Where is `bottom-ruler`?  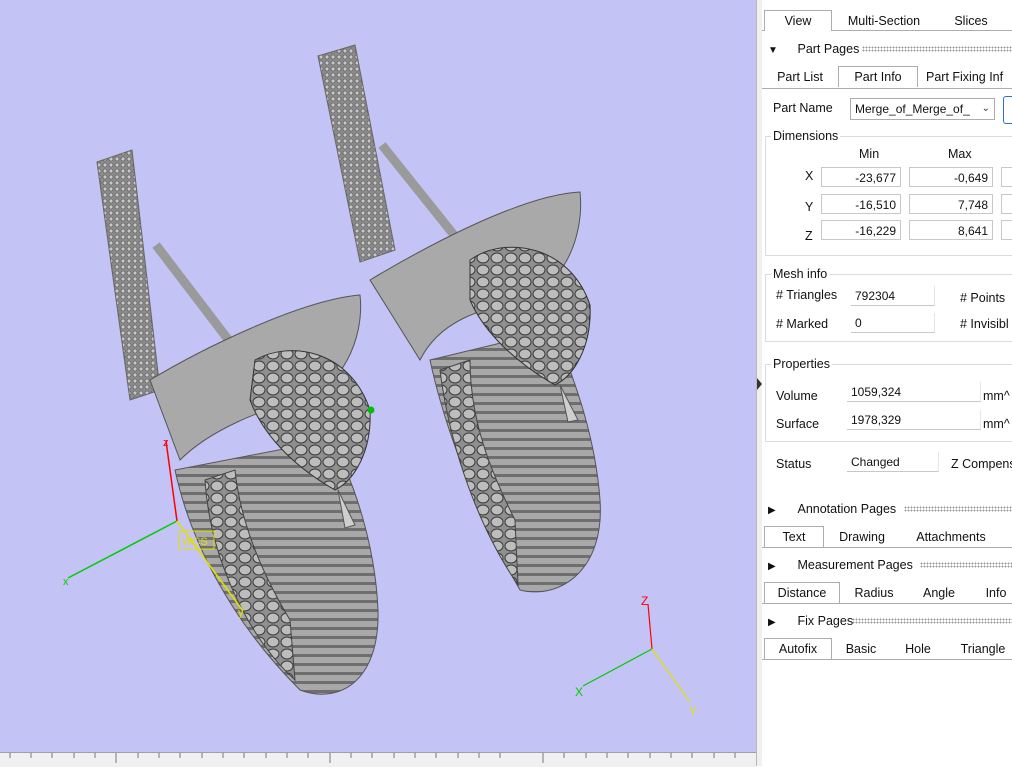
bottom-ruler is located at coordinates (378, 759).